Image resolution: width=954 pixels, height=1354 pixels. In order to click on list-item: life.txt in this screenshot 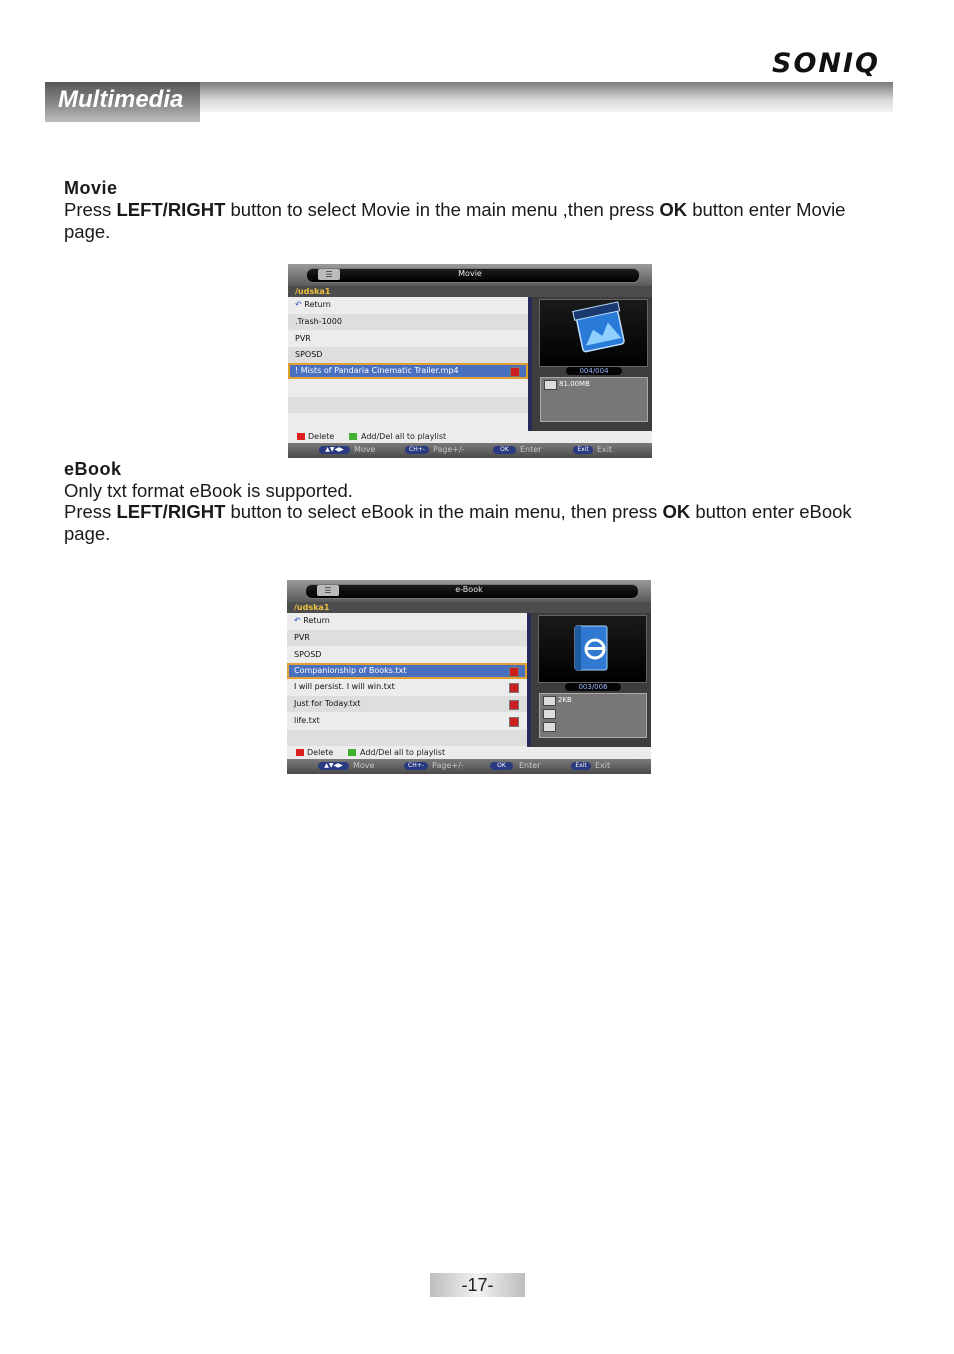, I will do `click(407, 721)`.